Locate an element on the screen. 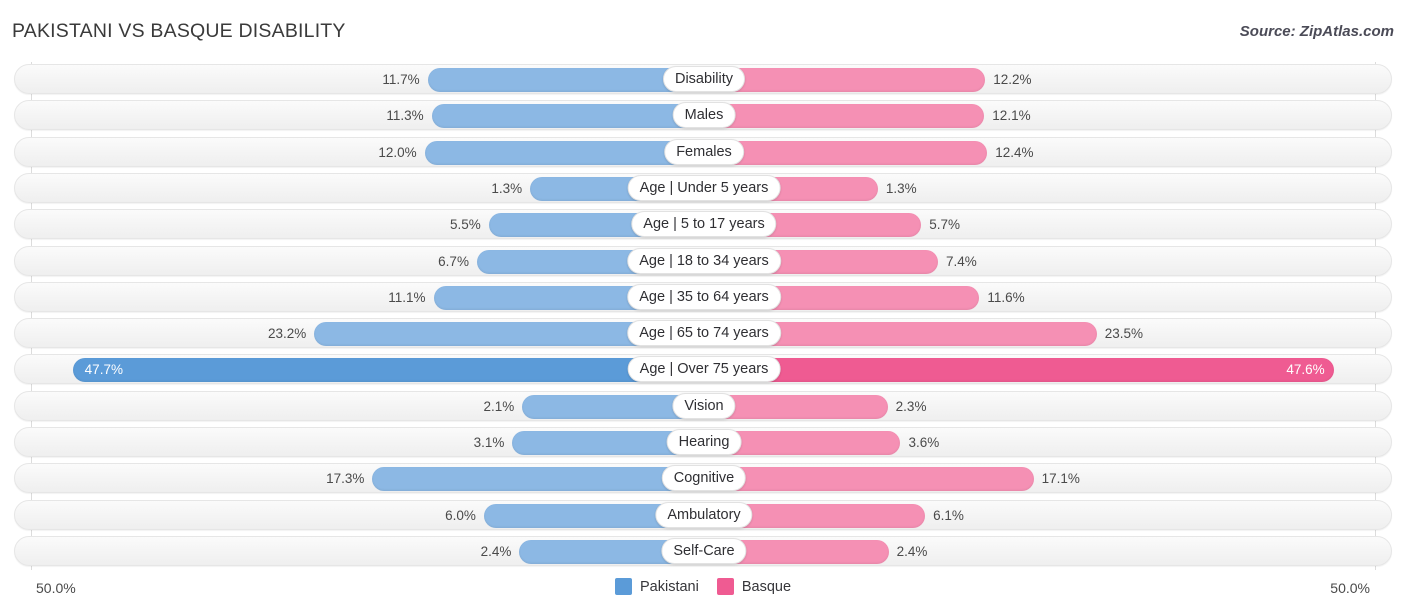  table-row: 17.3% 17.1% Cognitive is located at coordinates (703, 478).